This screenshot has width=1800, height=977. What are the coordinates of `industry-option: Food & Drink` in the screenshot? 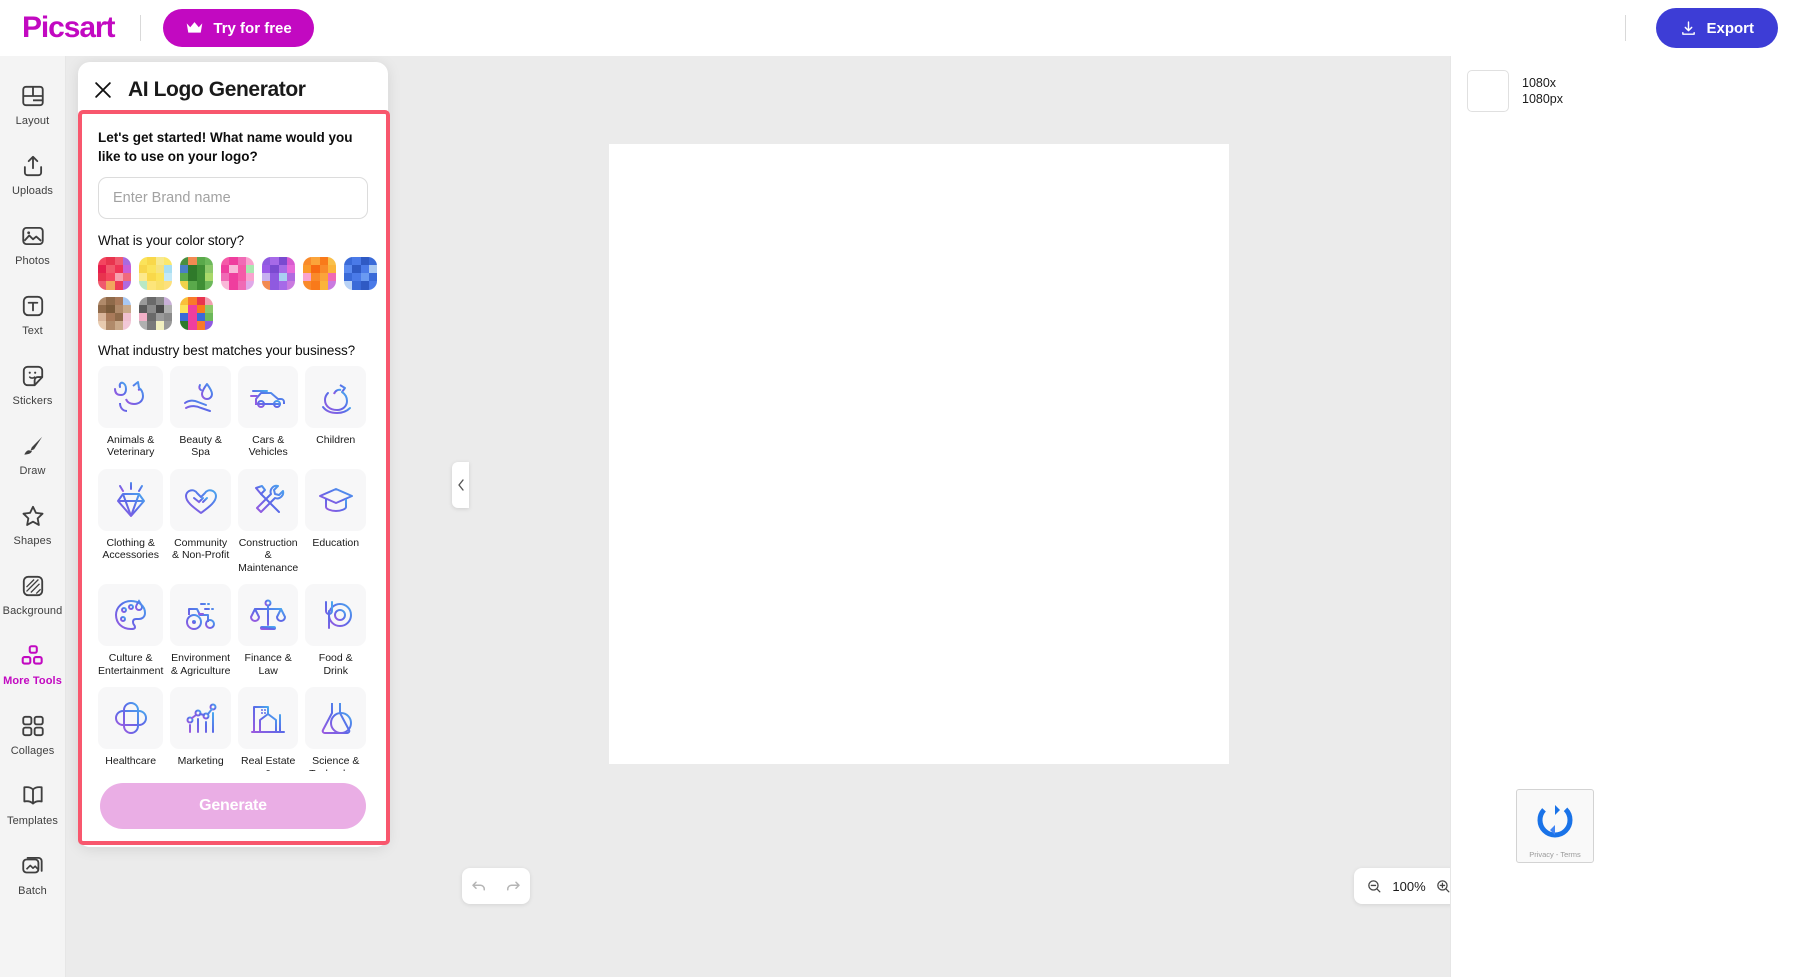 It's located at (335, 633).